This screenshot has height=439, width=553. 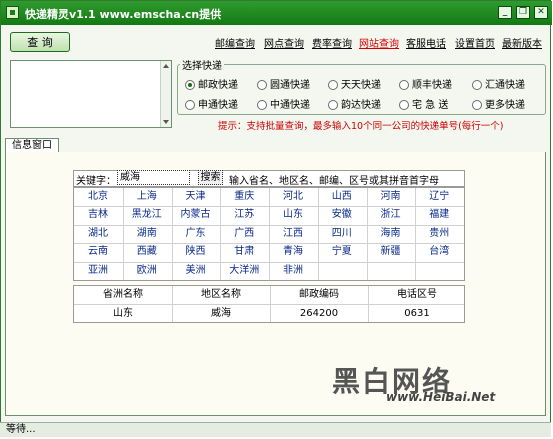 What do you see at coordinates (319, 313) in the screenshot?
I see `result-postcode: 264200` at bounding box center [319, 313].